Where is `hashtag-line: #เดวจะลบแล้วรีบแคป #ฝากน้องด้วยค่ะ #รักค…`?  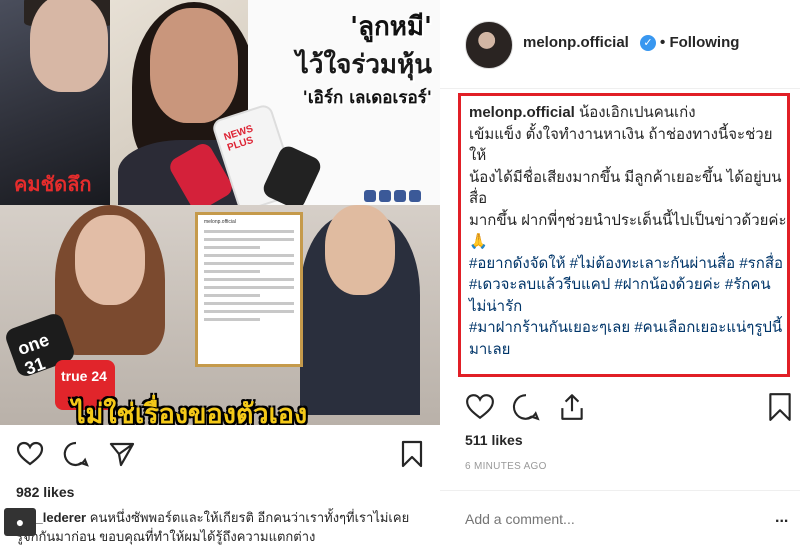 hashtag-line: #เดวจะลบแล้วรีบแคป #ฝากน้องด้วยค่ะ #รักค… is located at coordinates (620, 295).